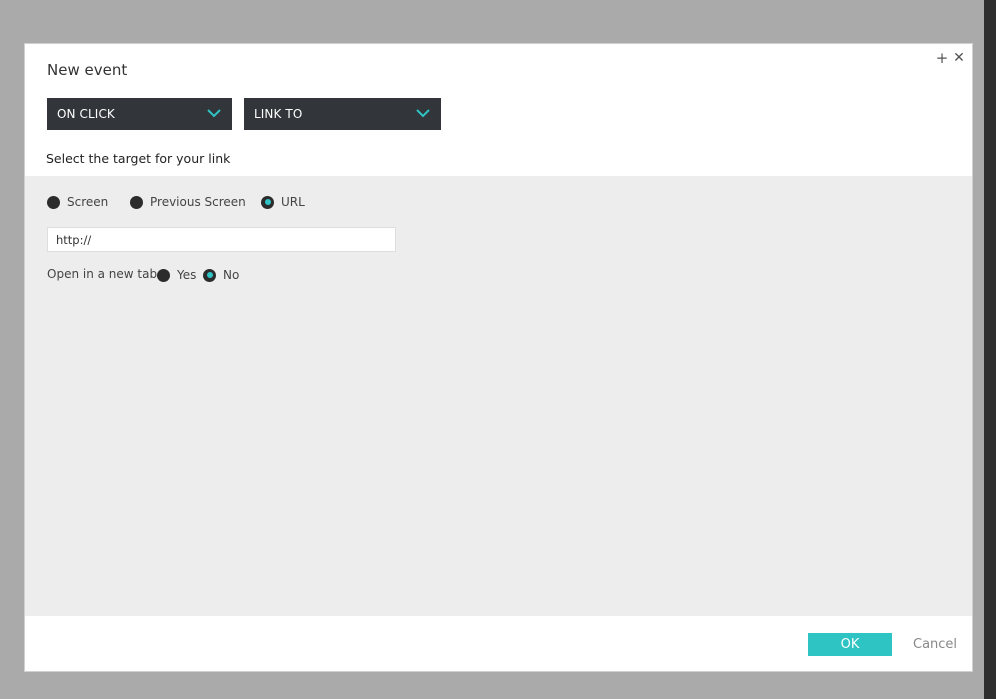 This screenshot has height=699, width=996. Describe the element at coordinates (198, 202) in the screenshot. I see `radio-label: Previous Screen` at that location.